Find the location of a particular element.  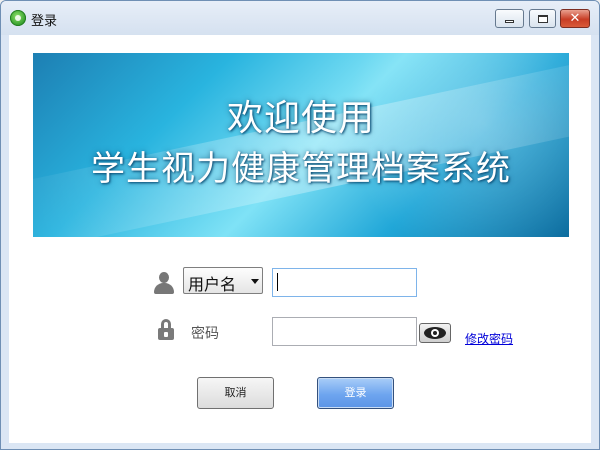

account-type-select: 用户名 is located at coordinates (223, 280).